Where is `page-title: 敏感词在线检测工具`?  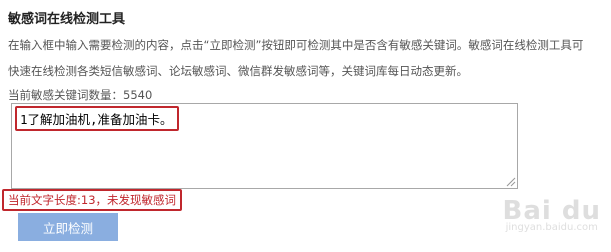 page-title: 敏感词在线检测工具 is located at coordinates (67, 19).